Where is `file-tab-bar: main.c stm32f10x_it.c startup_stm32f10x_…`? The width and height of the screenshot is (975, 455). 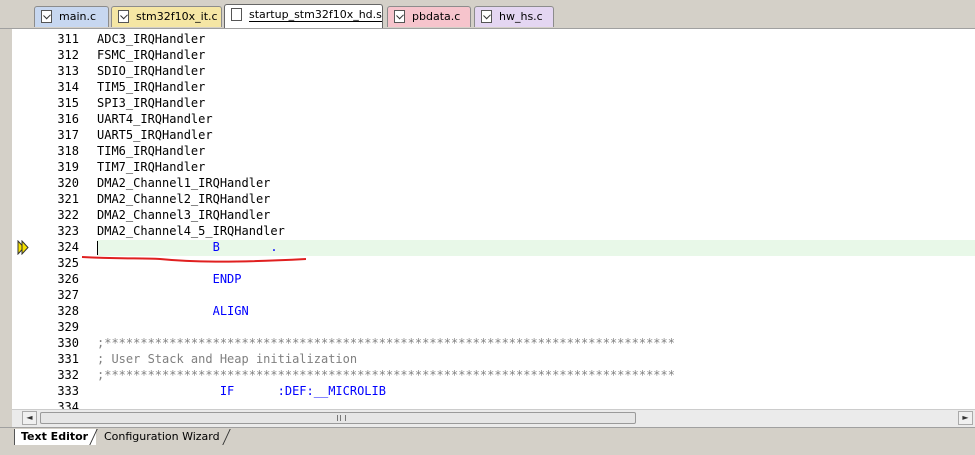
file-tab-bar: main.c stm32f10x_it.c startup_stm32f10x_… is located at coordinates (487, 14).